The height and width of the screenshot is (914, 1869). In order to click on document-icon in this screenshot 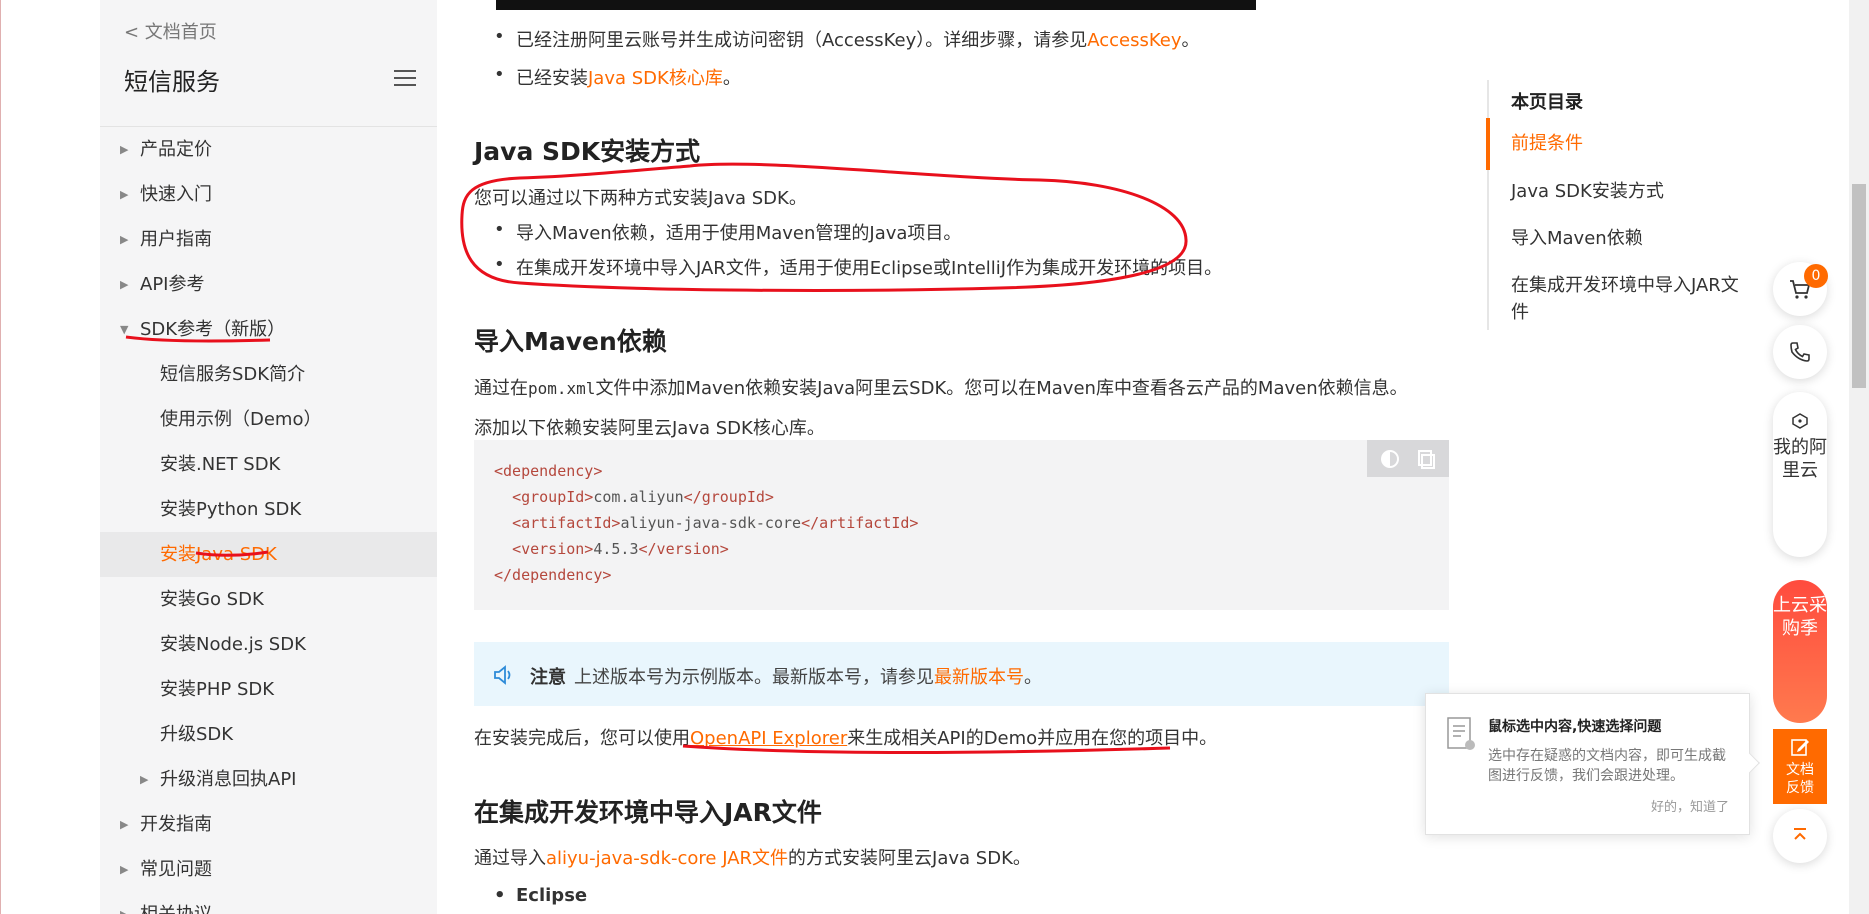, I will do `click(1461, 733)`.